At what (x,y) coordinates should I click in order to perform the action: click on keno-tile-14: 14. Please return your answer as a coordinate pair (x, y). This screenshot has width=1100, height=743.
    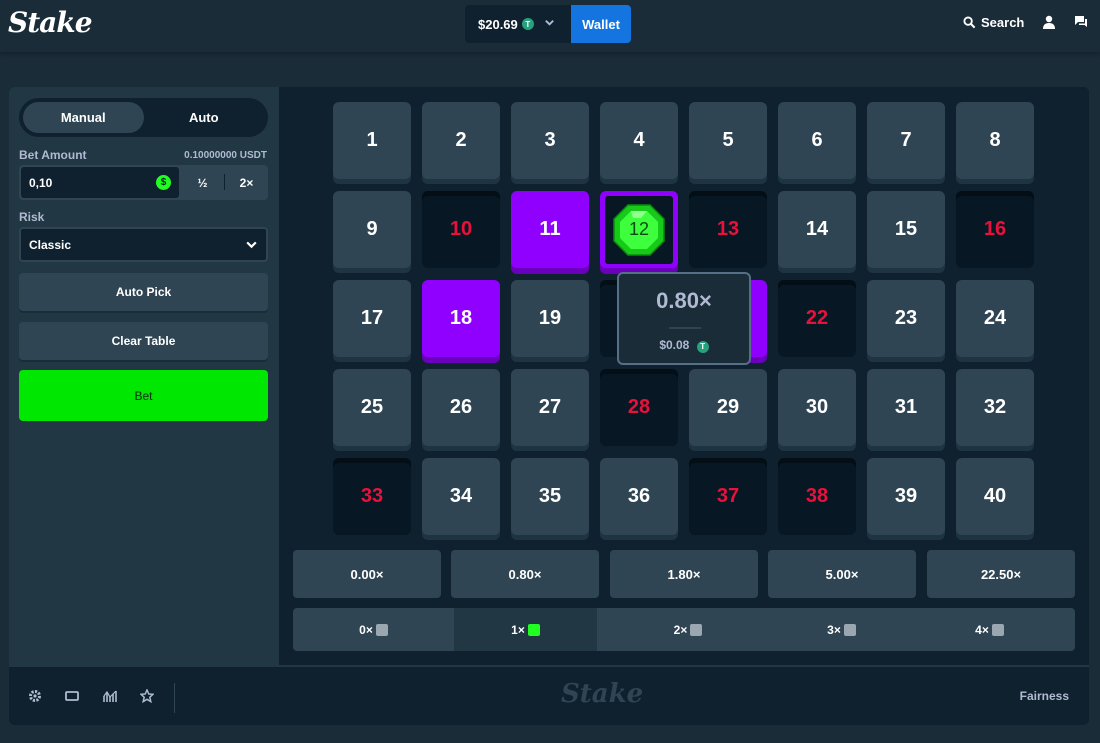
    Looking at the image, I should click on (817, 229).